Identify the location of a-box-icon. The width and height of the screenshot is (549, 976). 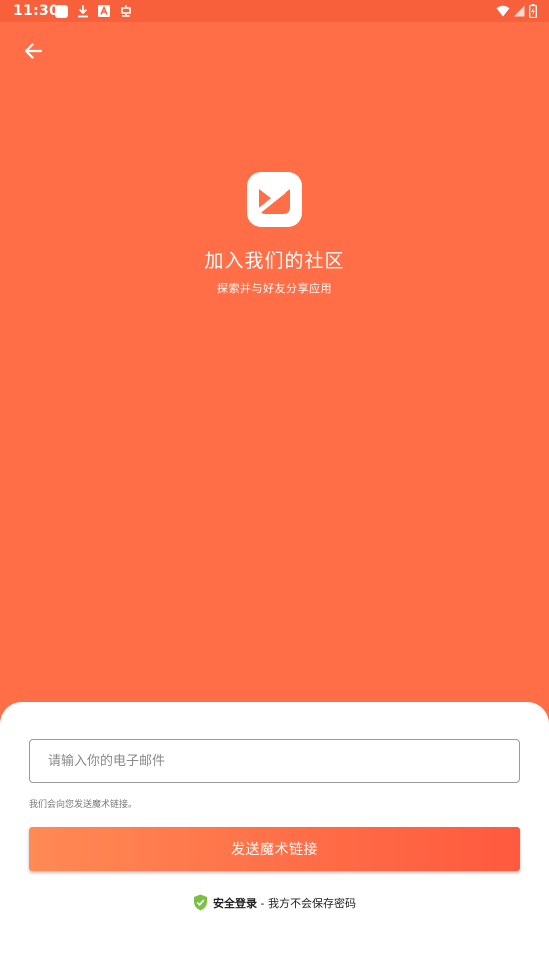
(104, 11).